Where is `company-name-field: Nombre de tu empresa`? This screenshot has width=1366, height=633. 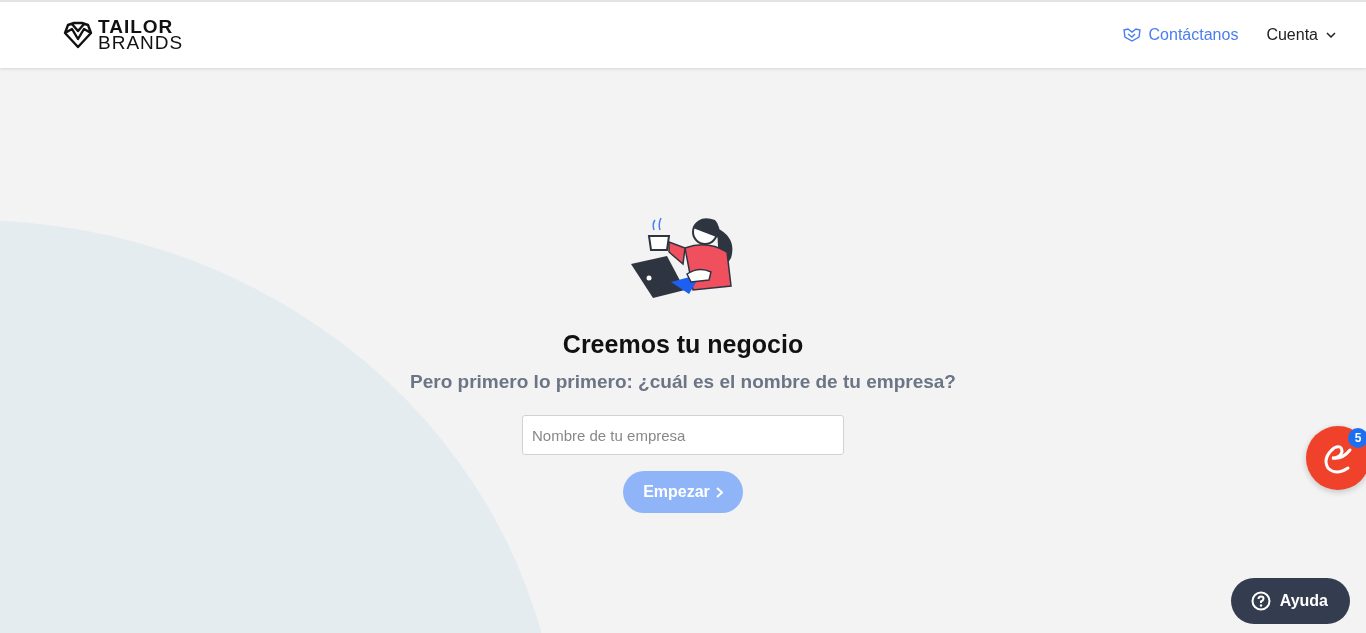 company-name-field: Nombre de tu empresa is located at coordinates (683, 435).